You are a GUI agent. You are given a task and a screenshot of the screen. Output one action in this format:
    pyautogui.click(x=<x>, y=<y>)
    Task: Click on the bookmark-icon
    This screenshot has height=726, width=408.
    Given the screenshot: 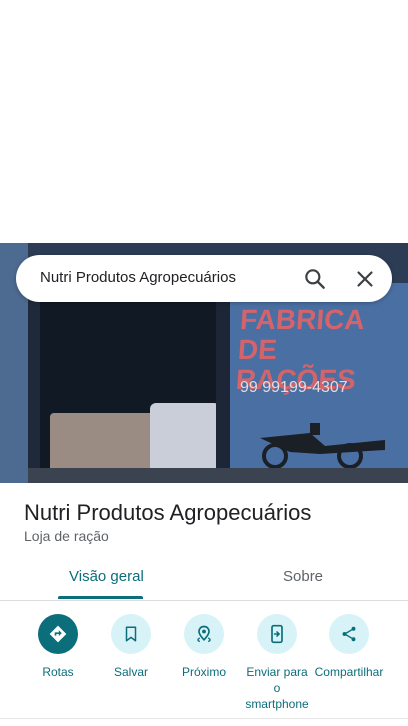 What is the action you would take?
    pyautogui.click(x=131, y=634)
    